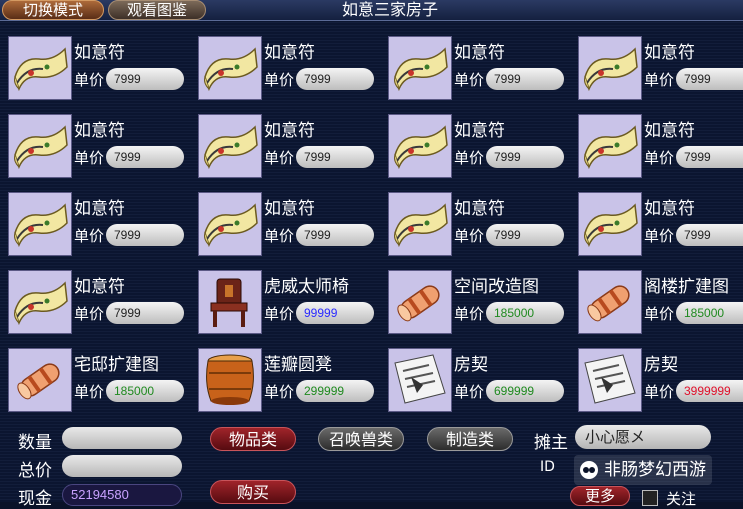 The width and height of the screenshot is (743, 509). Describe the element at coordinates (600, 496) in the screenshot. I see `more-button: 更多` at that location.